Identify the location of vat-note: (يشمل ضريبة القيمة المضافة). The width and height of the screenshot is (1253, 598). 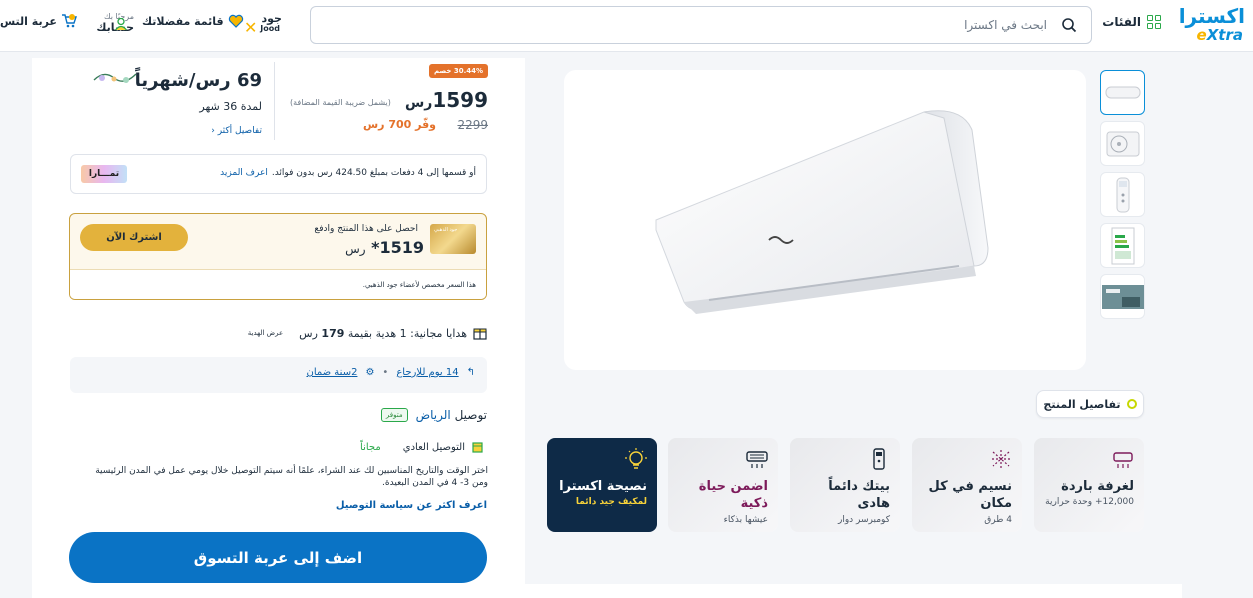
(340, 102).